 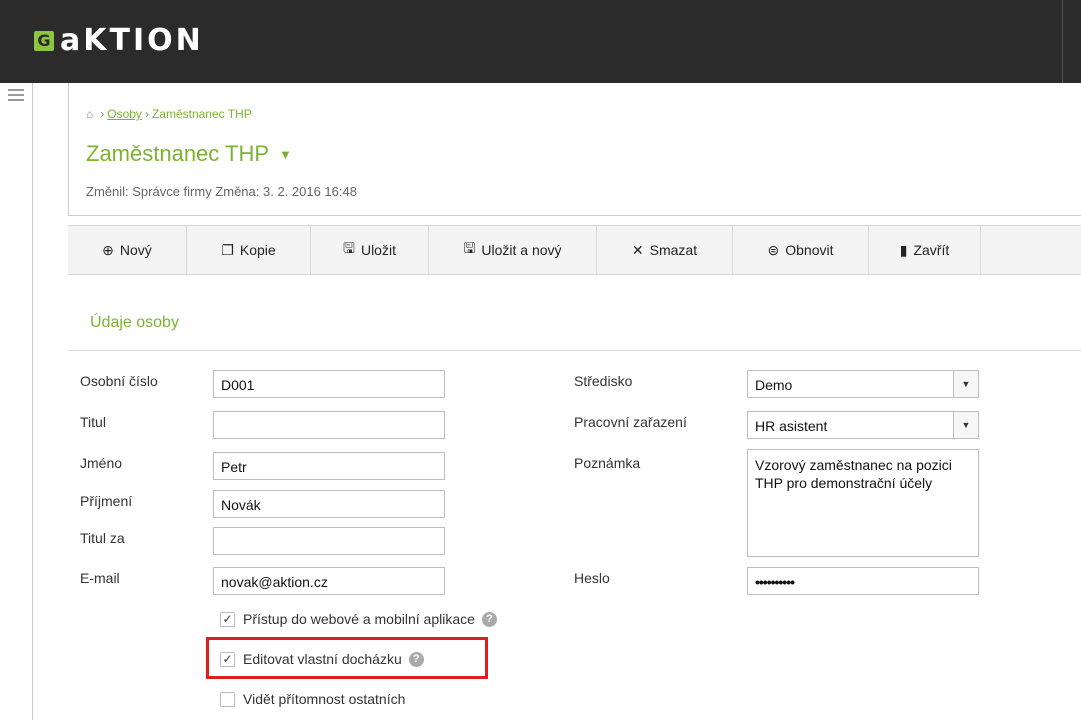 I want to click on label-cost-center: Středisko, so click(x=603, y=381).